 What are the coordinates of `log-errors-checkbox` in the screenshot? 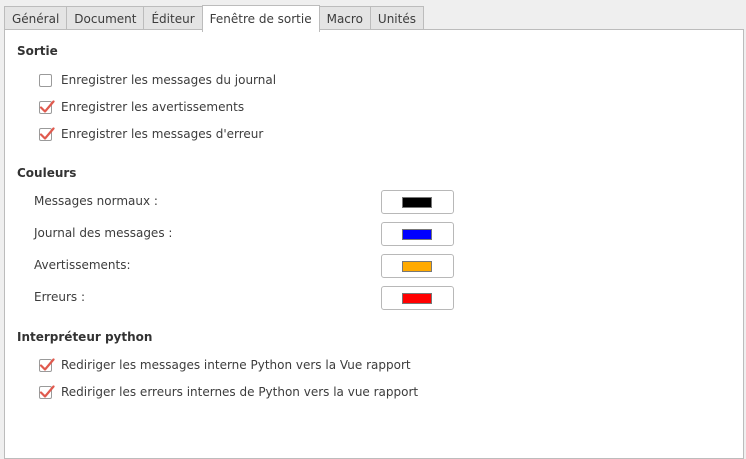 It's located at (47, 133).